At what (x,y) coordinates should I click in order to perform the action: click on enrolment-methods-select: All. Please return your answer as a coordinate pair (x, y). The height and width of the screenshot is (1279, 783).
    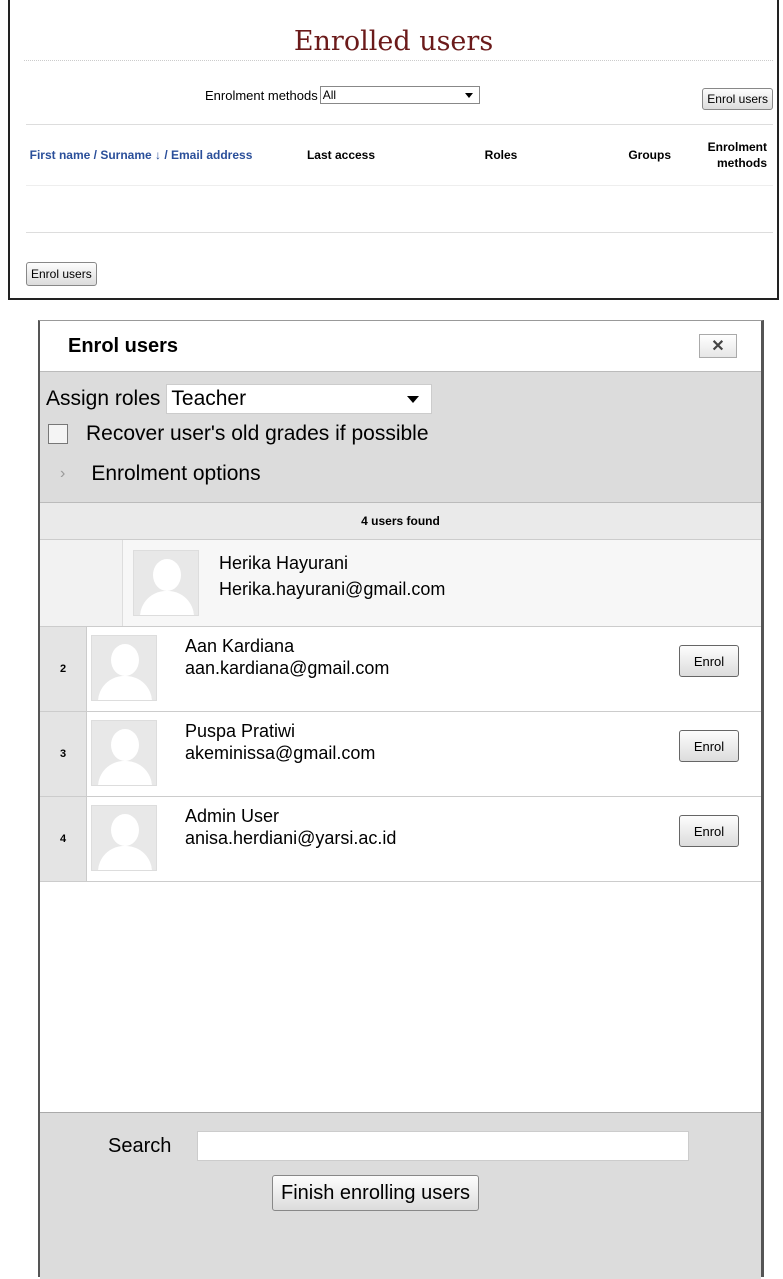
    Looking at the image, I should click on (399, 95).